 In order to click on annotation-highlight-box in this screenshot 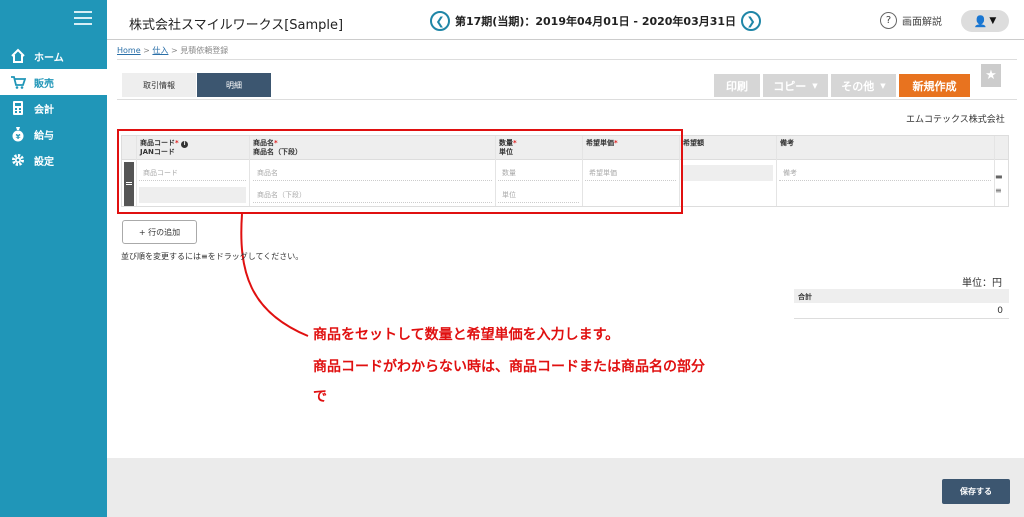, I will do `click(400, 171)`.